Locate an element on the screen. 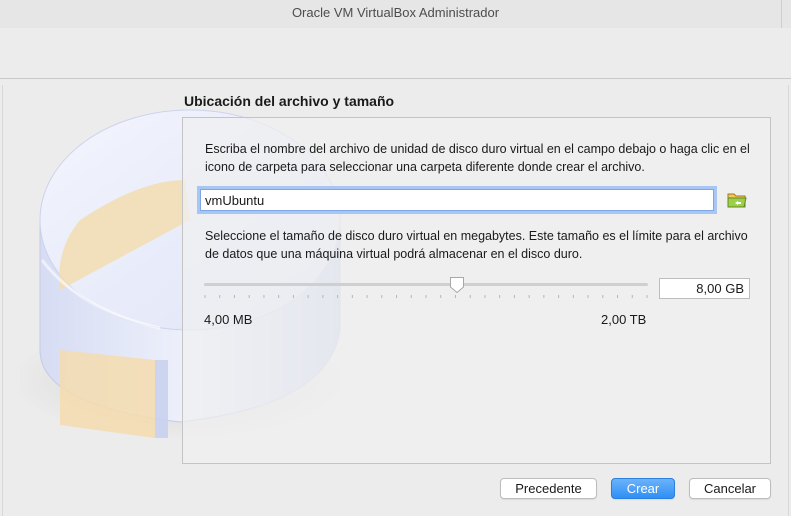 This screenshot has width=791, height=516. slider-ticks is located at coordinates (426, 296).